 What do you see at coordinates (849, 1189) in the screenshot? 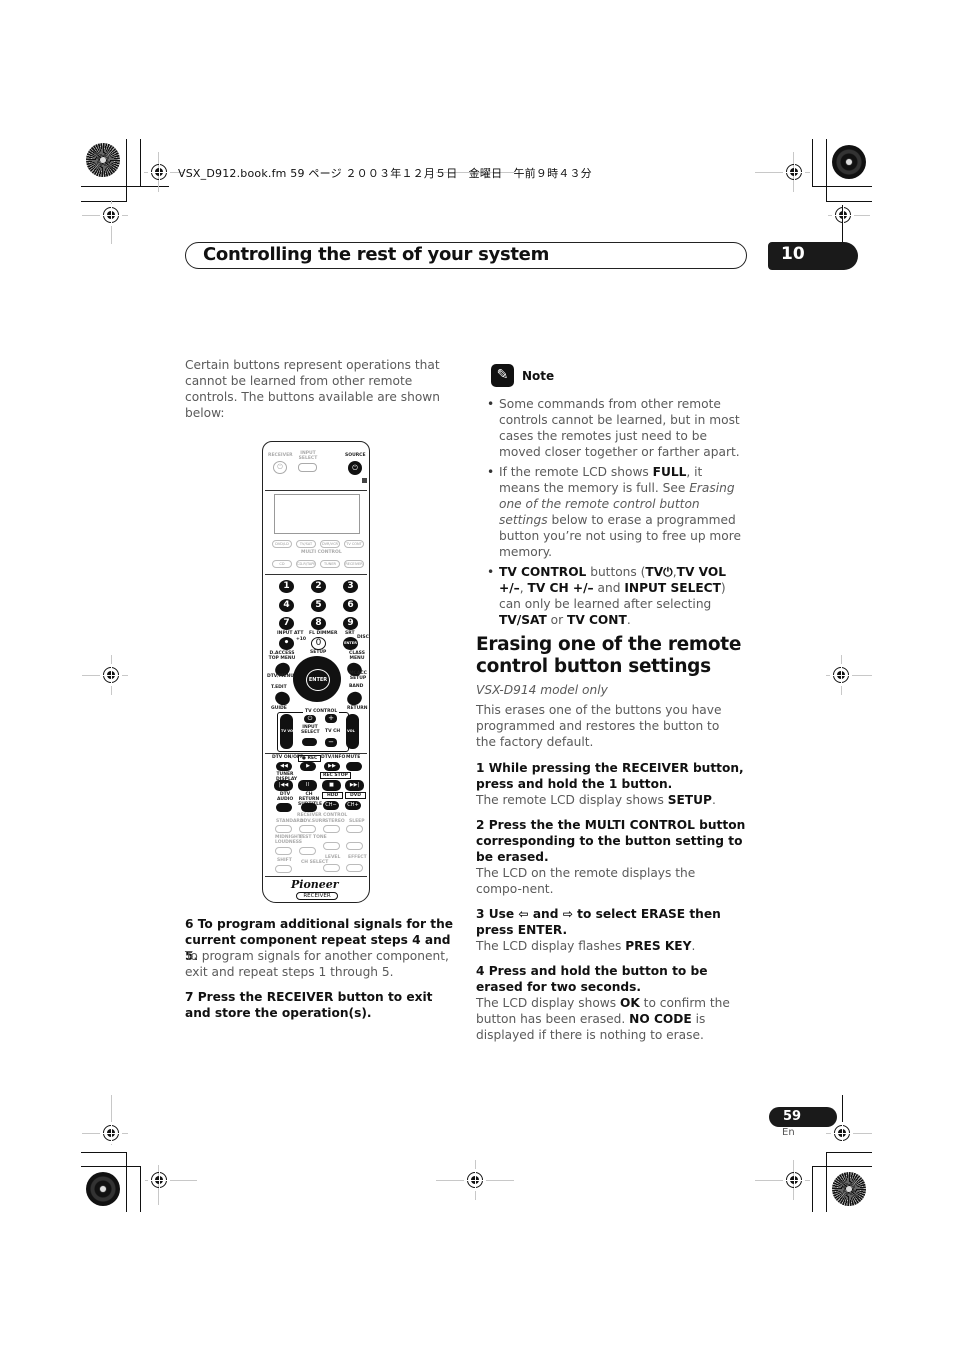
I see `registration-target-bottom-right` at bounding box center [849, 1189].